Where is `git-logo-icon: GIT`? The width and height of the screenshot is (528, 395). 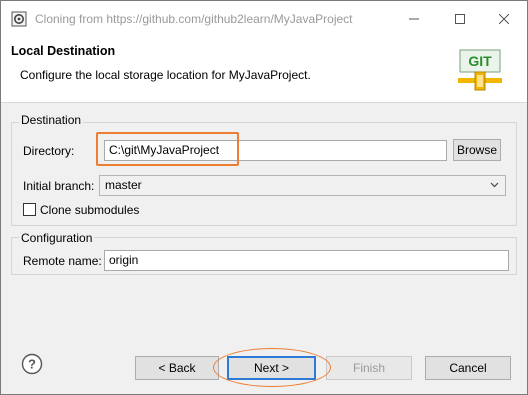 git-logo-icon: GIT is located at coordinates (480, 70).